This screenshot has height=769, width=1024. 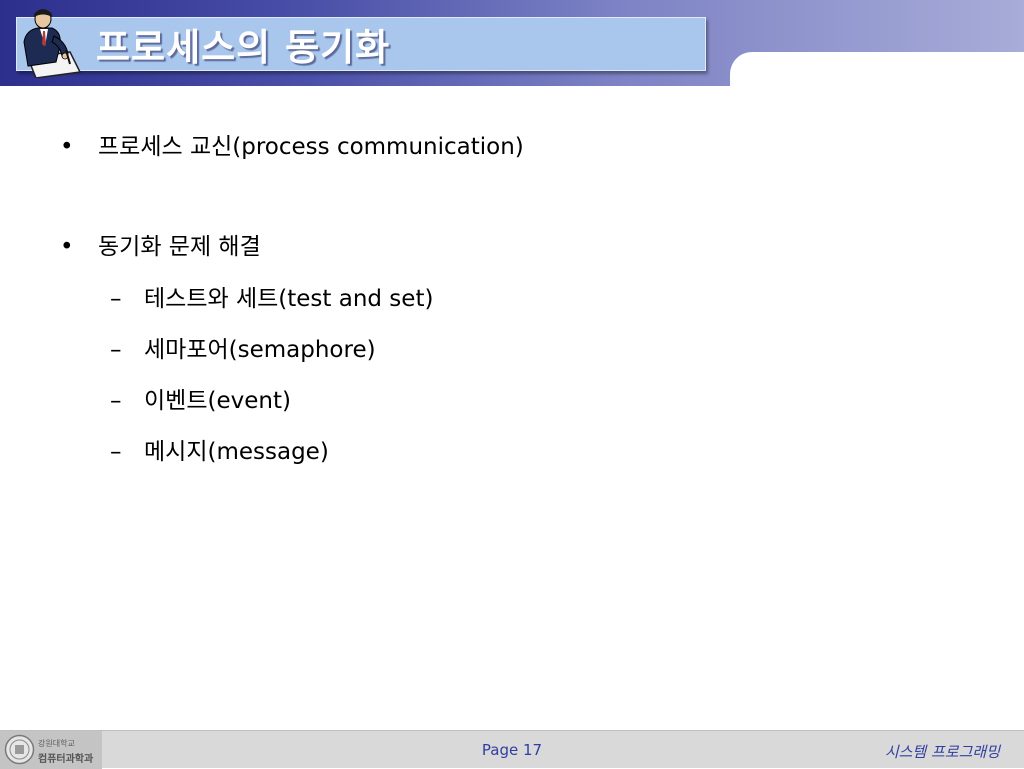 I want to click on sub-bullet-text: 테스트와 세트(test and set), so click(x=289, y=299).